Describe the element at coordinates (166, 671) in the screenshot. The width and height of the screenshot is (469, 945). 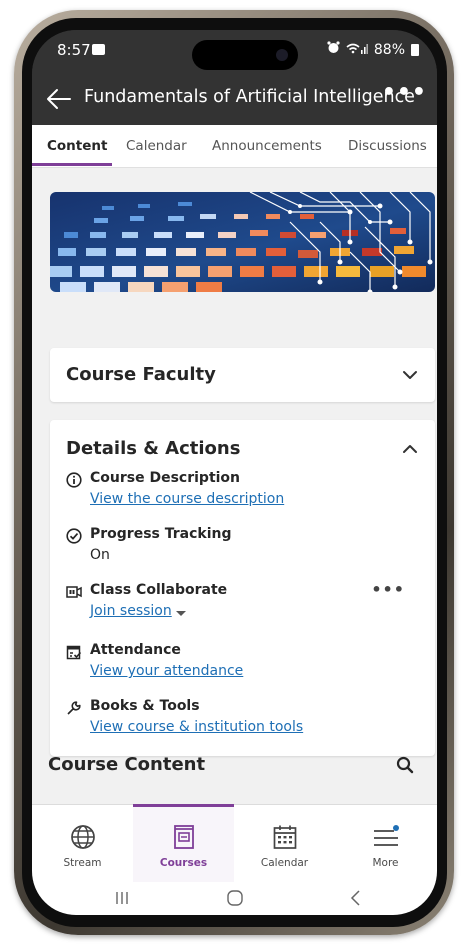
I see `view-attendance-link: View your attendance` at that location.